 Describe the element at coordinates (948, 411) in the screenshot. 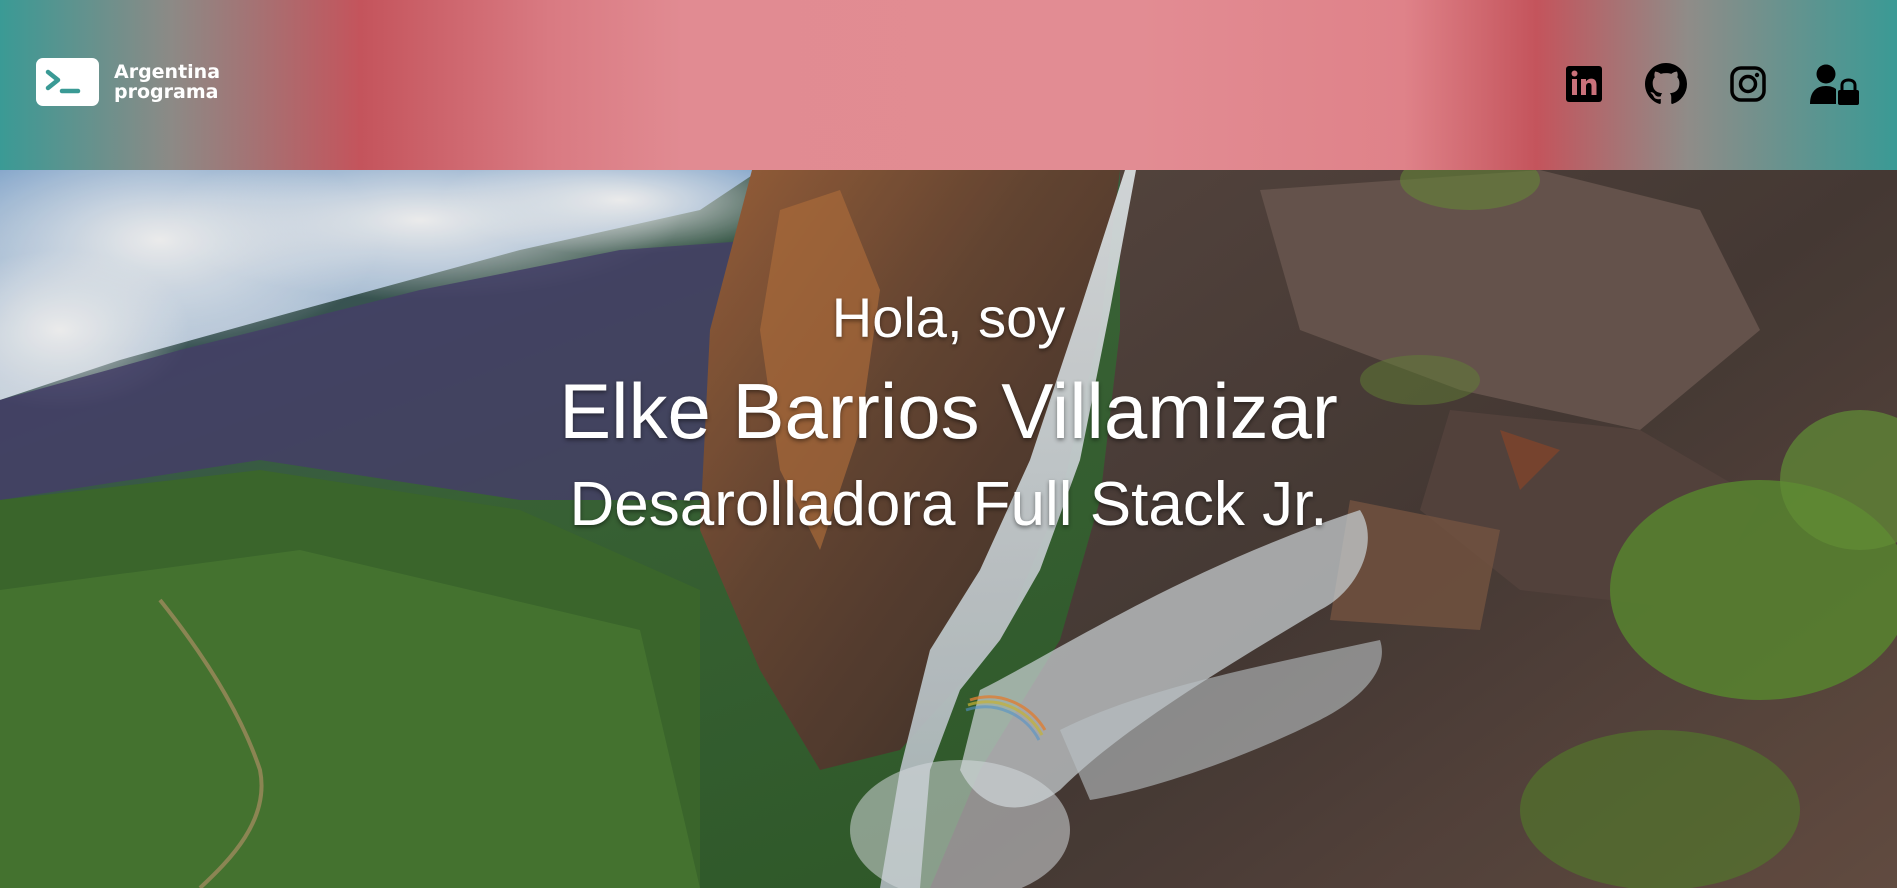

I see `hero-name: Elke Barrios Villamizar` at that location.